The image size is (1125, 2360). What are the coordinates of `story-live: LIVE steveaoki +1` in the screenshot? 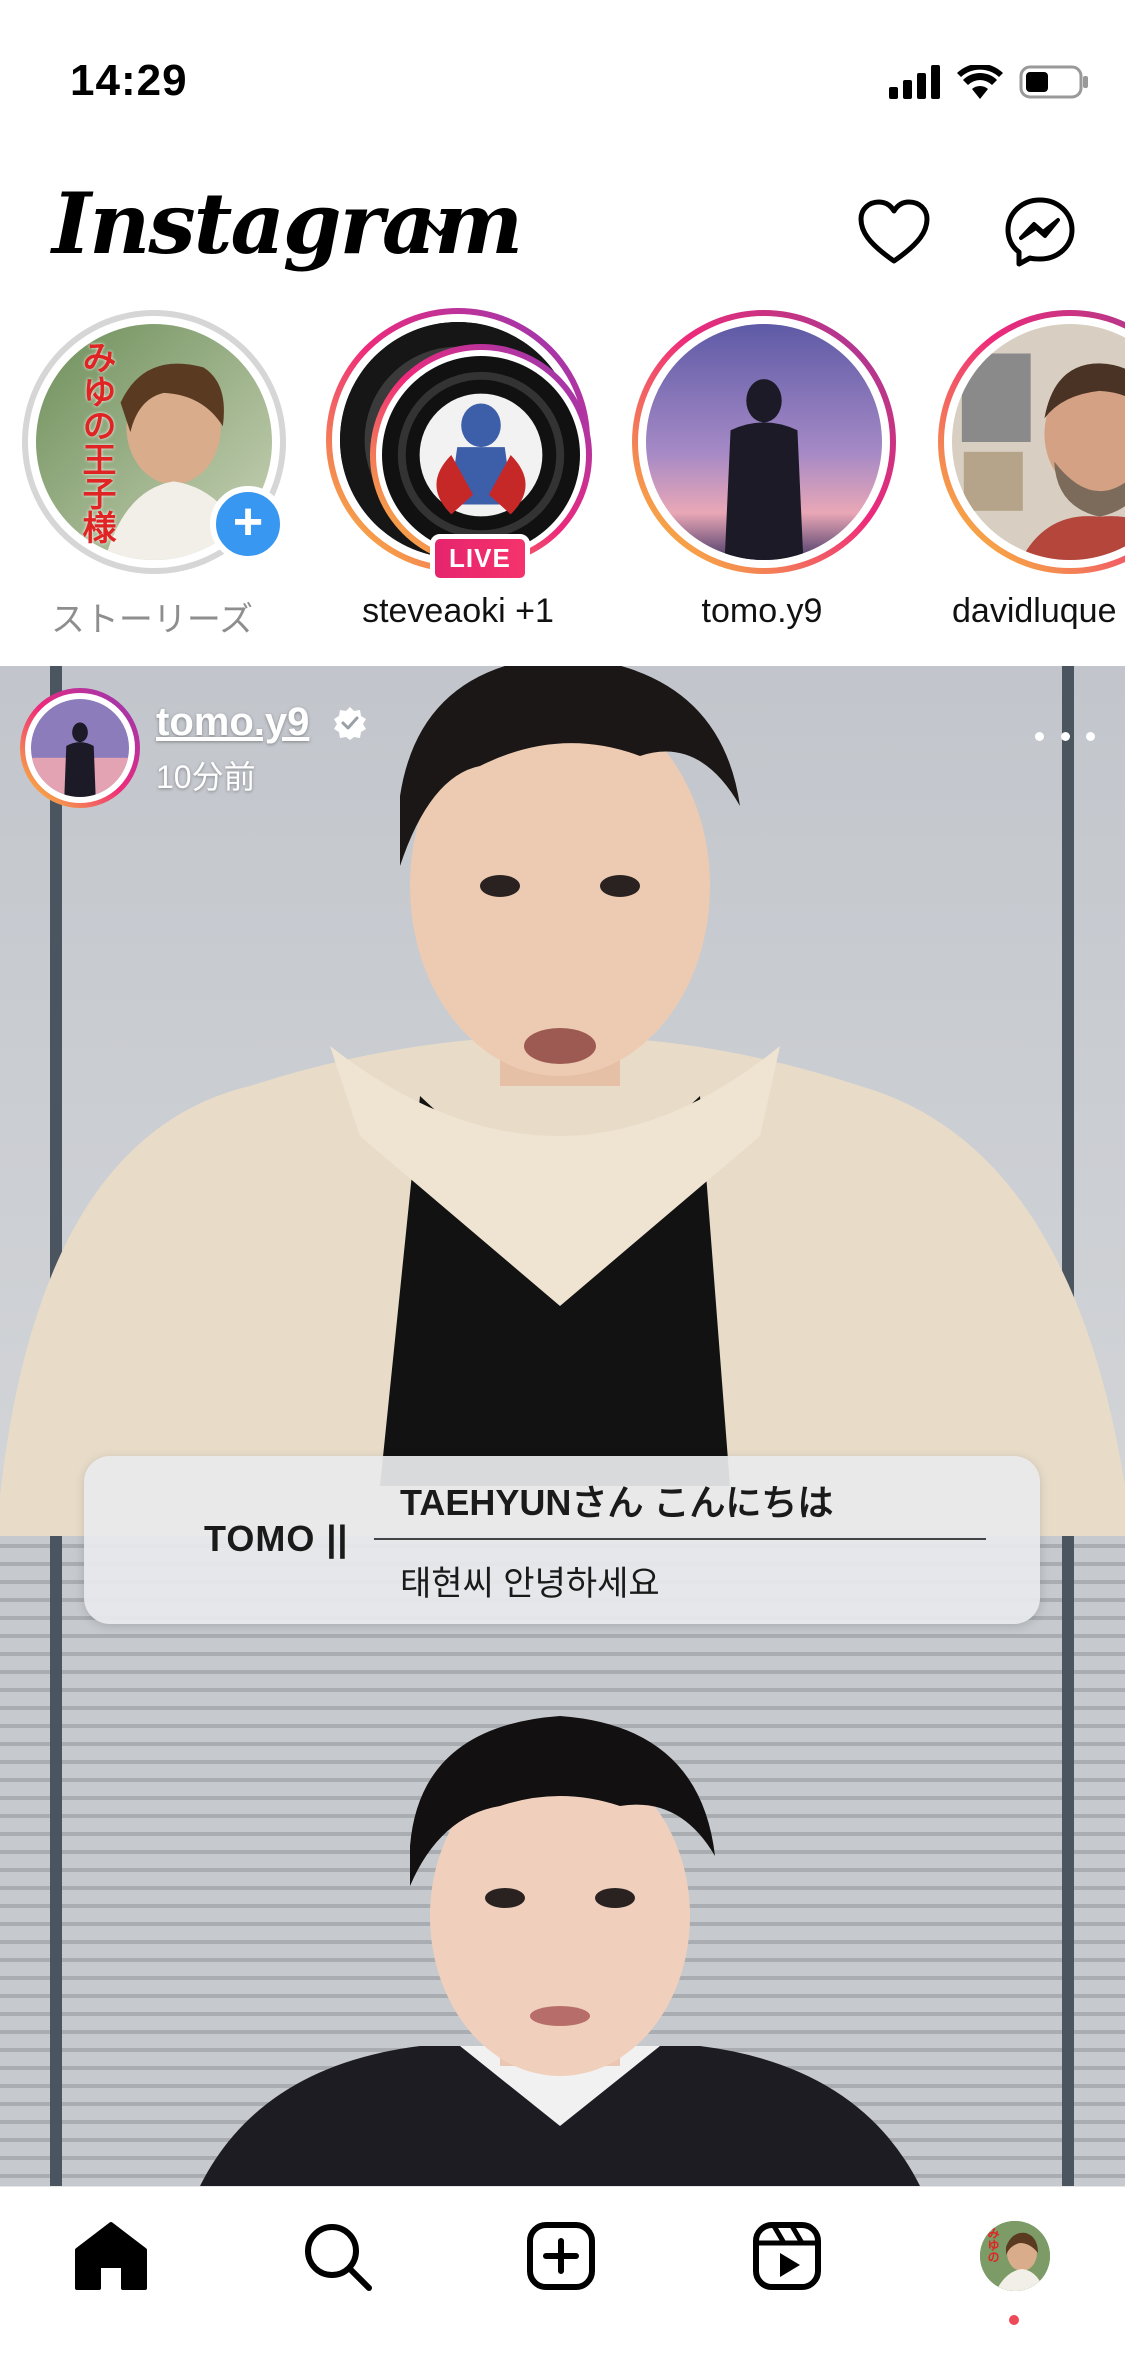 It's located at (458, 470).